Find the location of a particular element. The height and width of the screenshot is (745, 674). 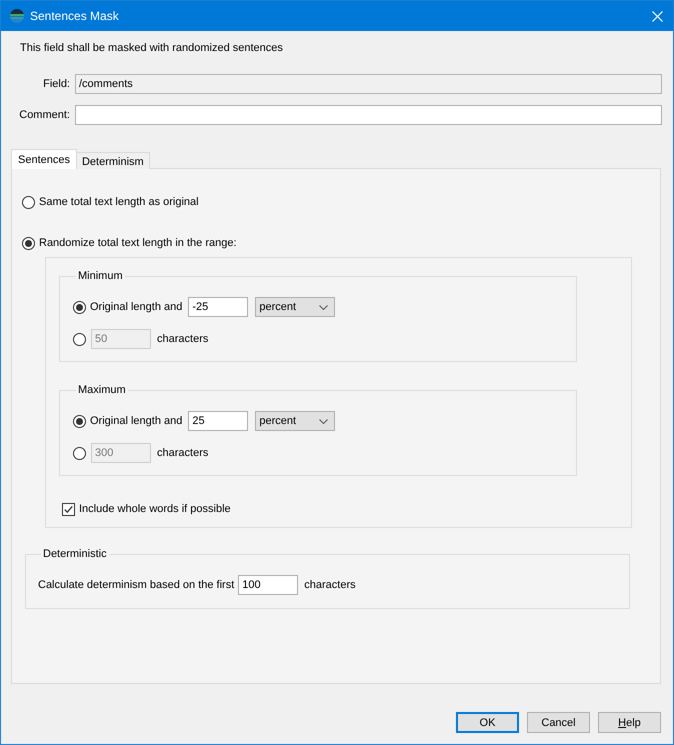

radio-label: Same total text length as original is located at coordinates (119, 202).